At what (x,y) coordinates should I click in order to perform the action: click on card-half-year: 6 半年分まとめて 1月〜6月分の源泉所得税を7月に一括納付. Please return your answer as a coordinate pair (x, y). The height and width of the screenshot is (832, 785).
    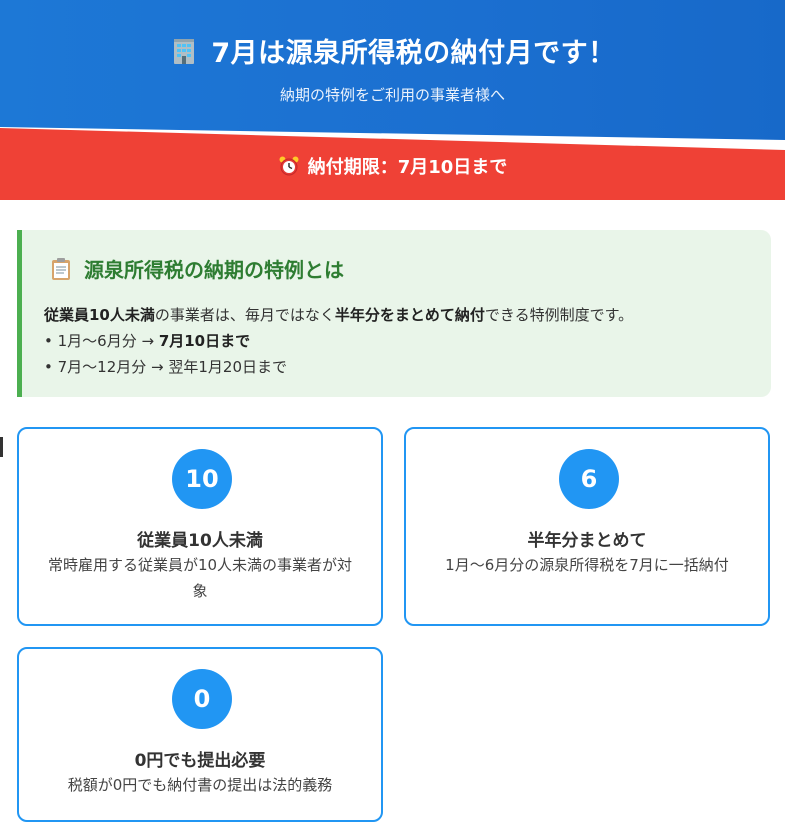
    Looking at the image, I should click on (587, 526).